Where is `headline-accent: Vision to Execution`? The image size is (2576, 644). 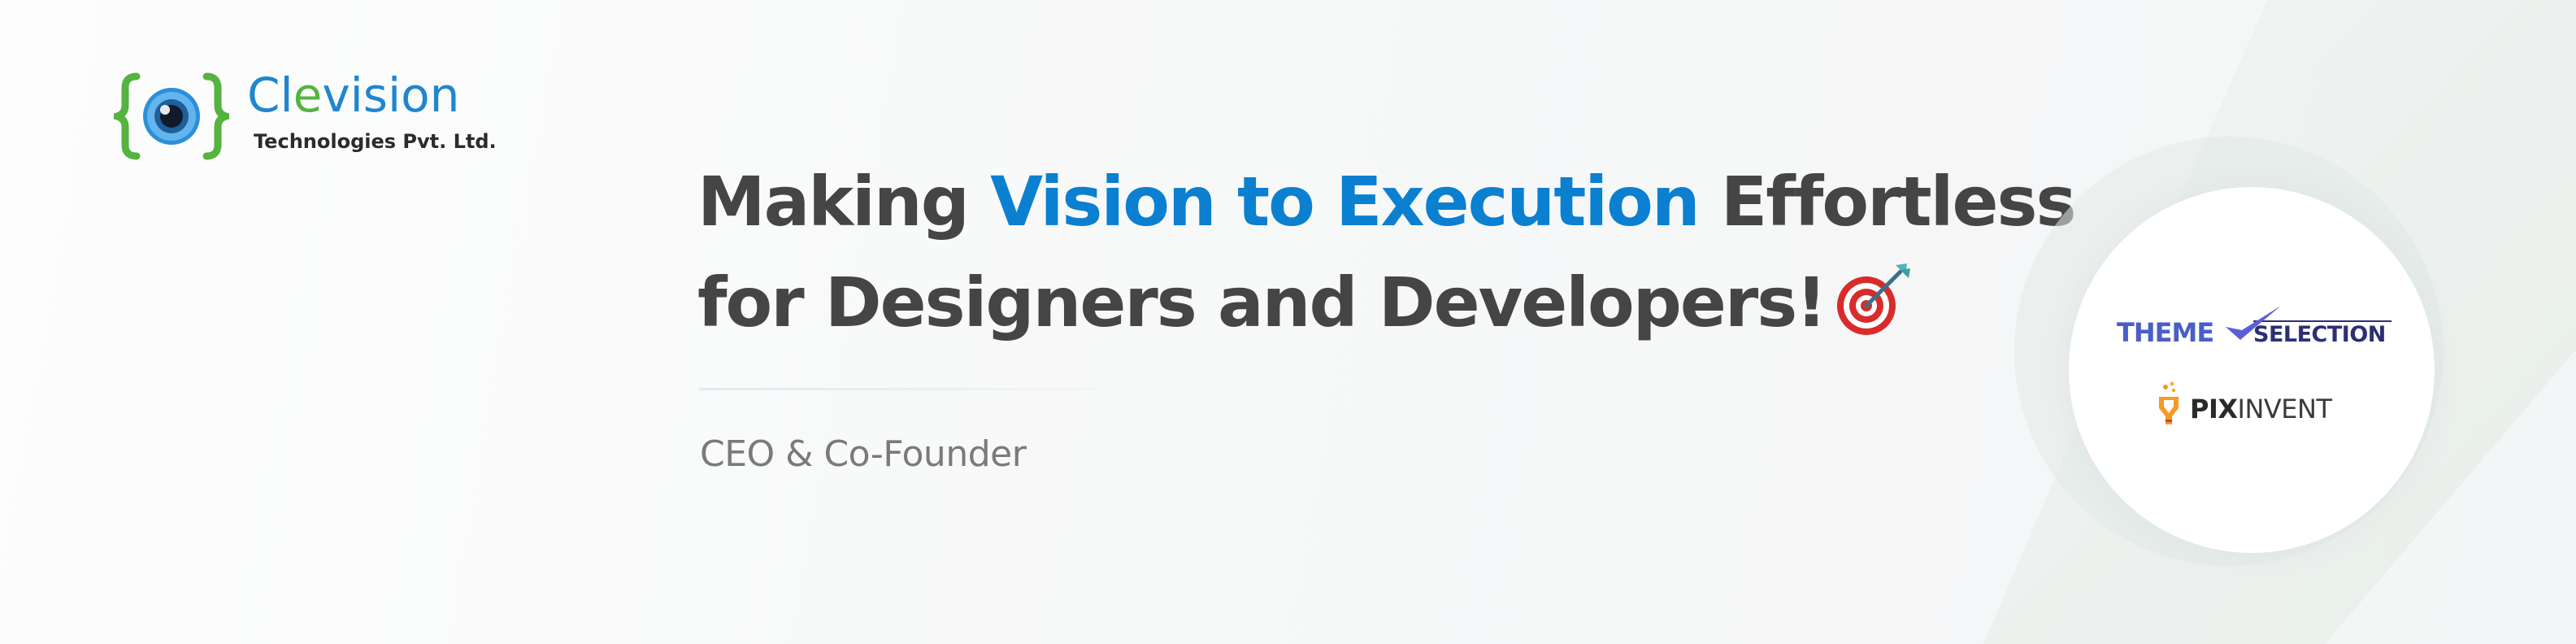
headline-accent: Vision to Execution is located at coordinates (1345, 202).